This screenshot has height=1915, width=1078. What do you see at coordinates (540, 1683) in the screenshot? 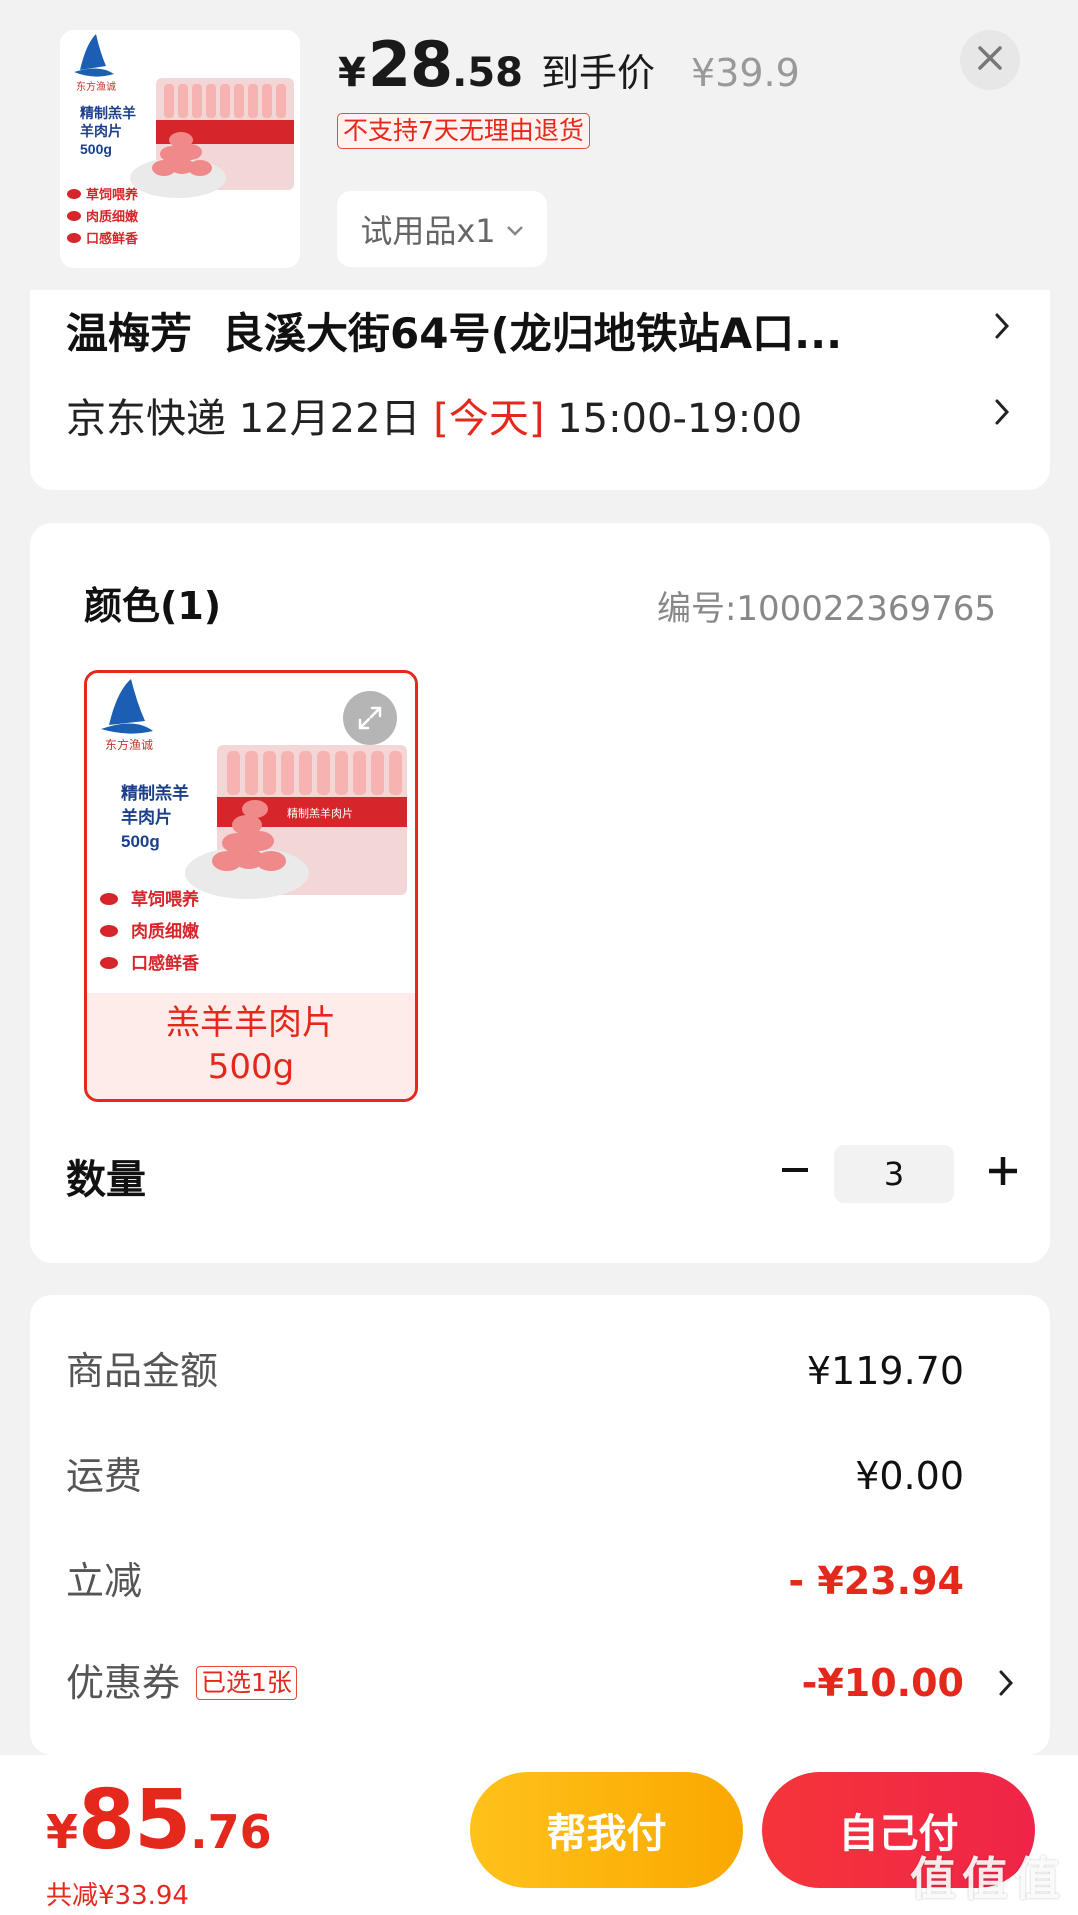
I see `coupon-row: 优惠券 已选1张 -¥10.00` at bounding box center [540, 1683].